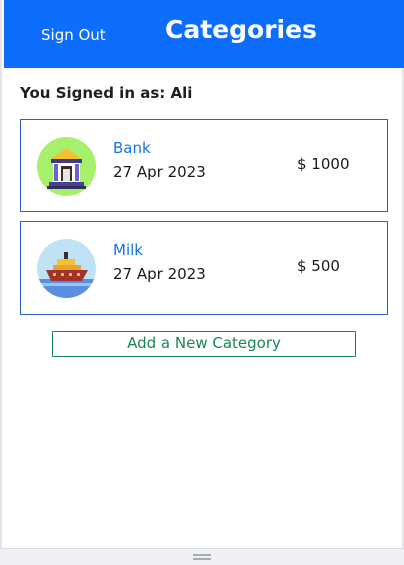  Describe the element at coordinates (241, 29) in the screenshot. I see `page-title: Categories` at that location.